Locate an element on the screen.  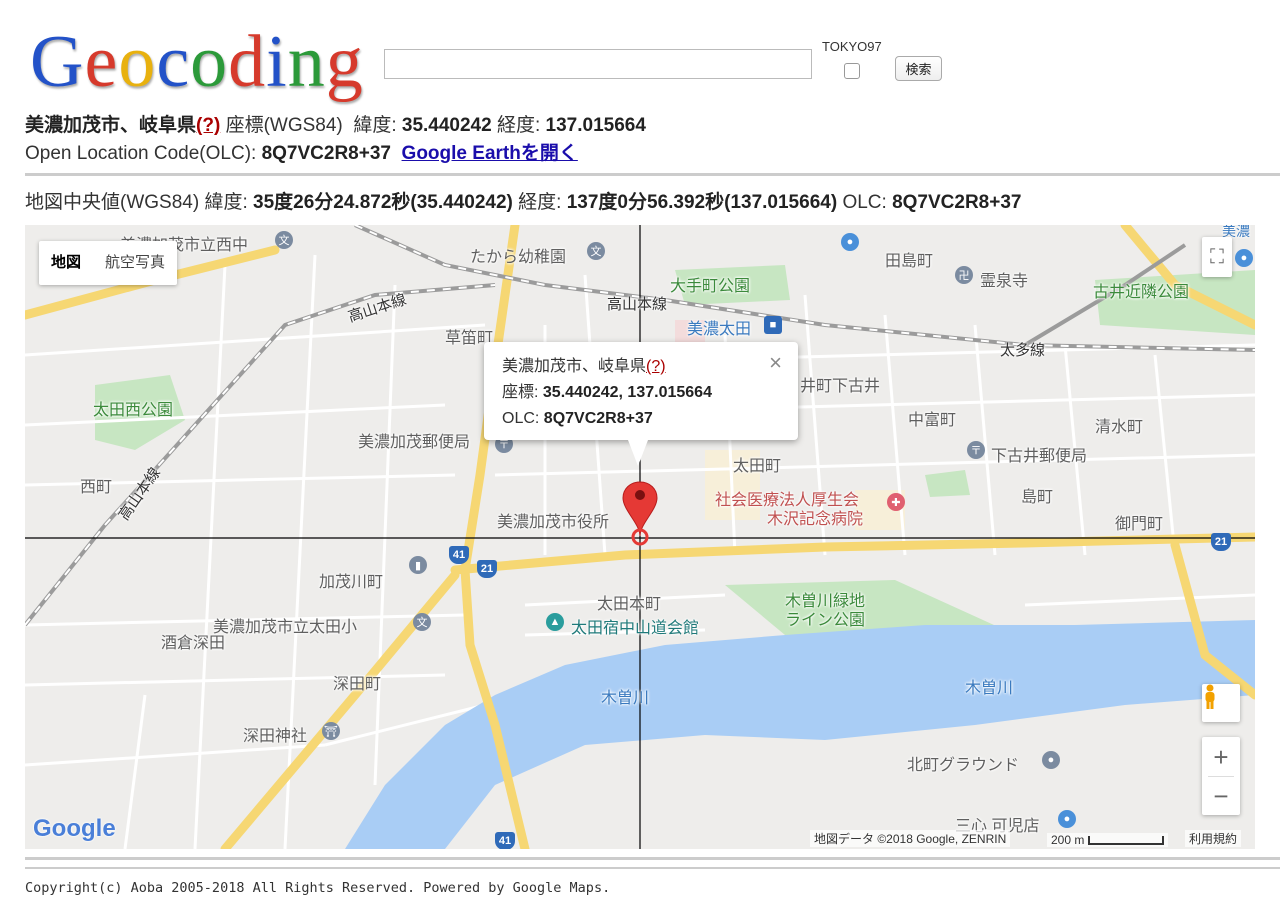
label-otamachi: 太田町 is located at coordinates (757, 466).